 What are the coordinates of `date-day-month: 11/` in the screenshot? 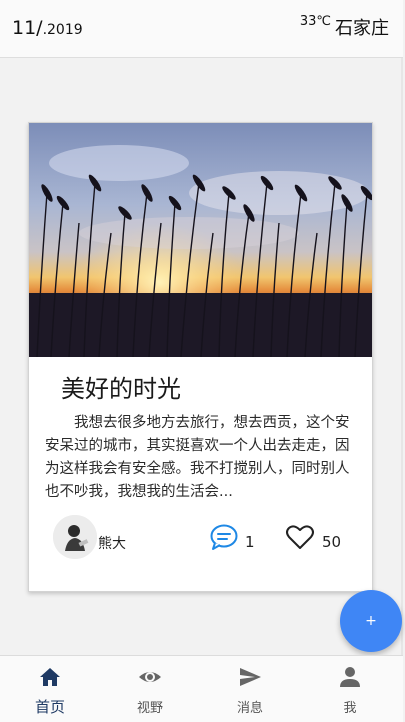 It's located at (27, 28).